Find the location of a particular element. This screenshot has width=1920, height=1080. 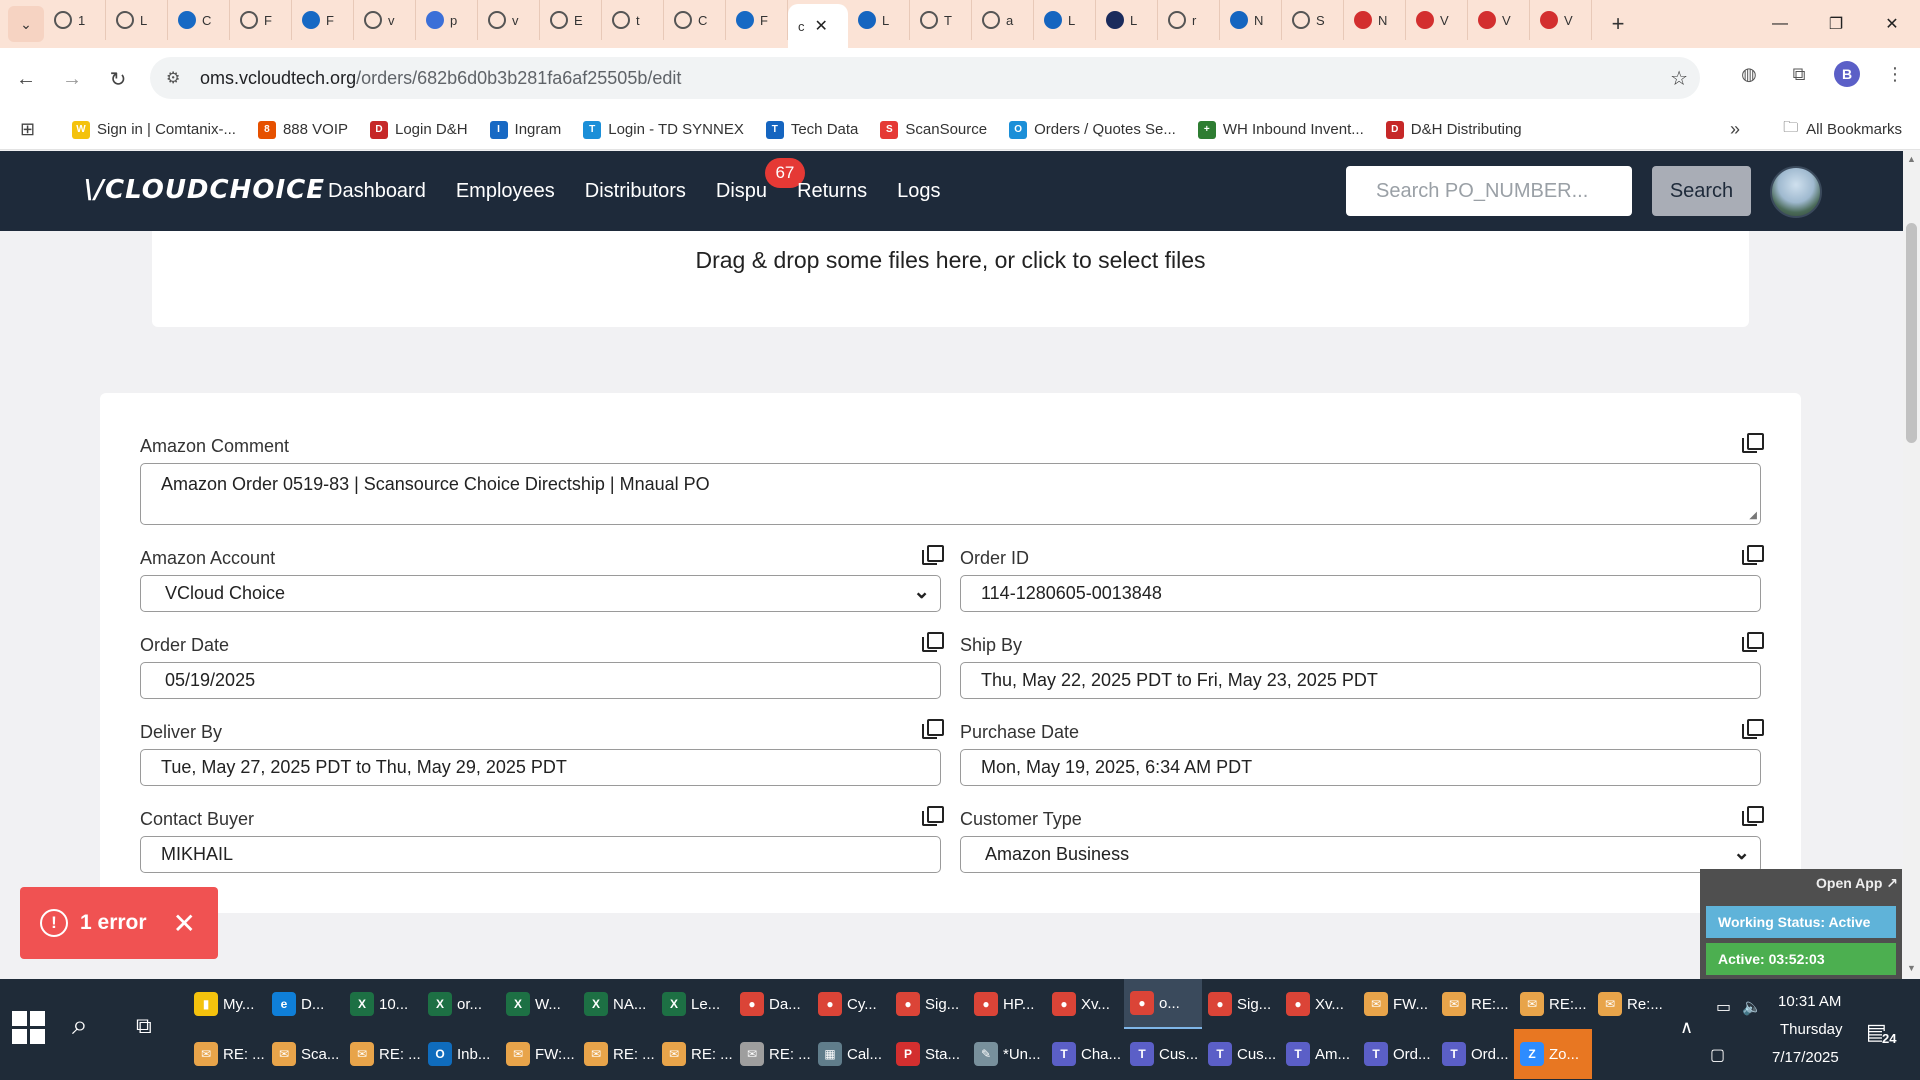

extensions-icon: ⧉ is located at coordinates (1799, 74).